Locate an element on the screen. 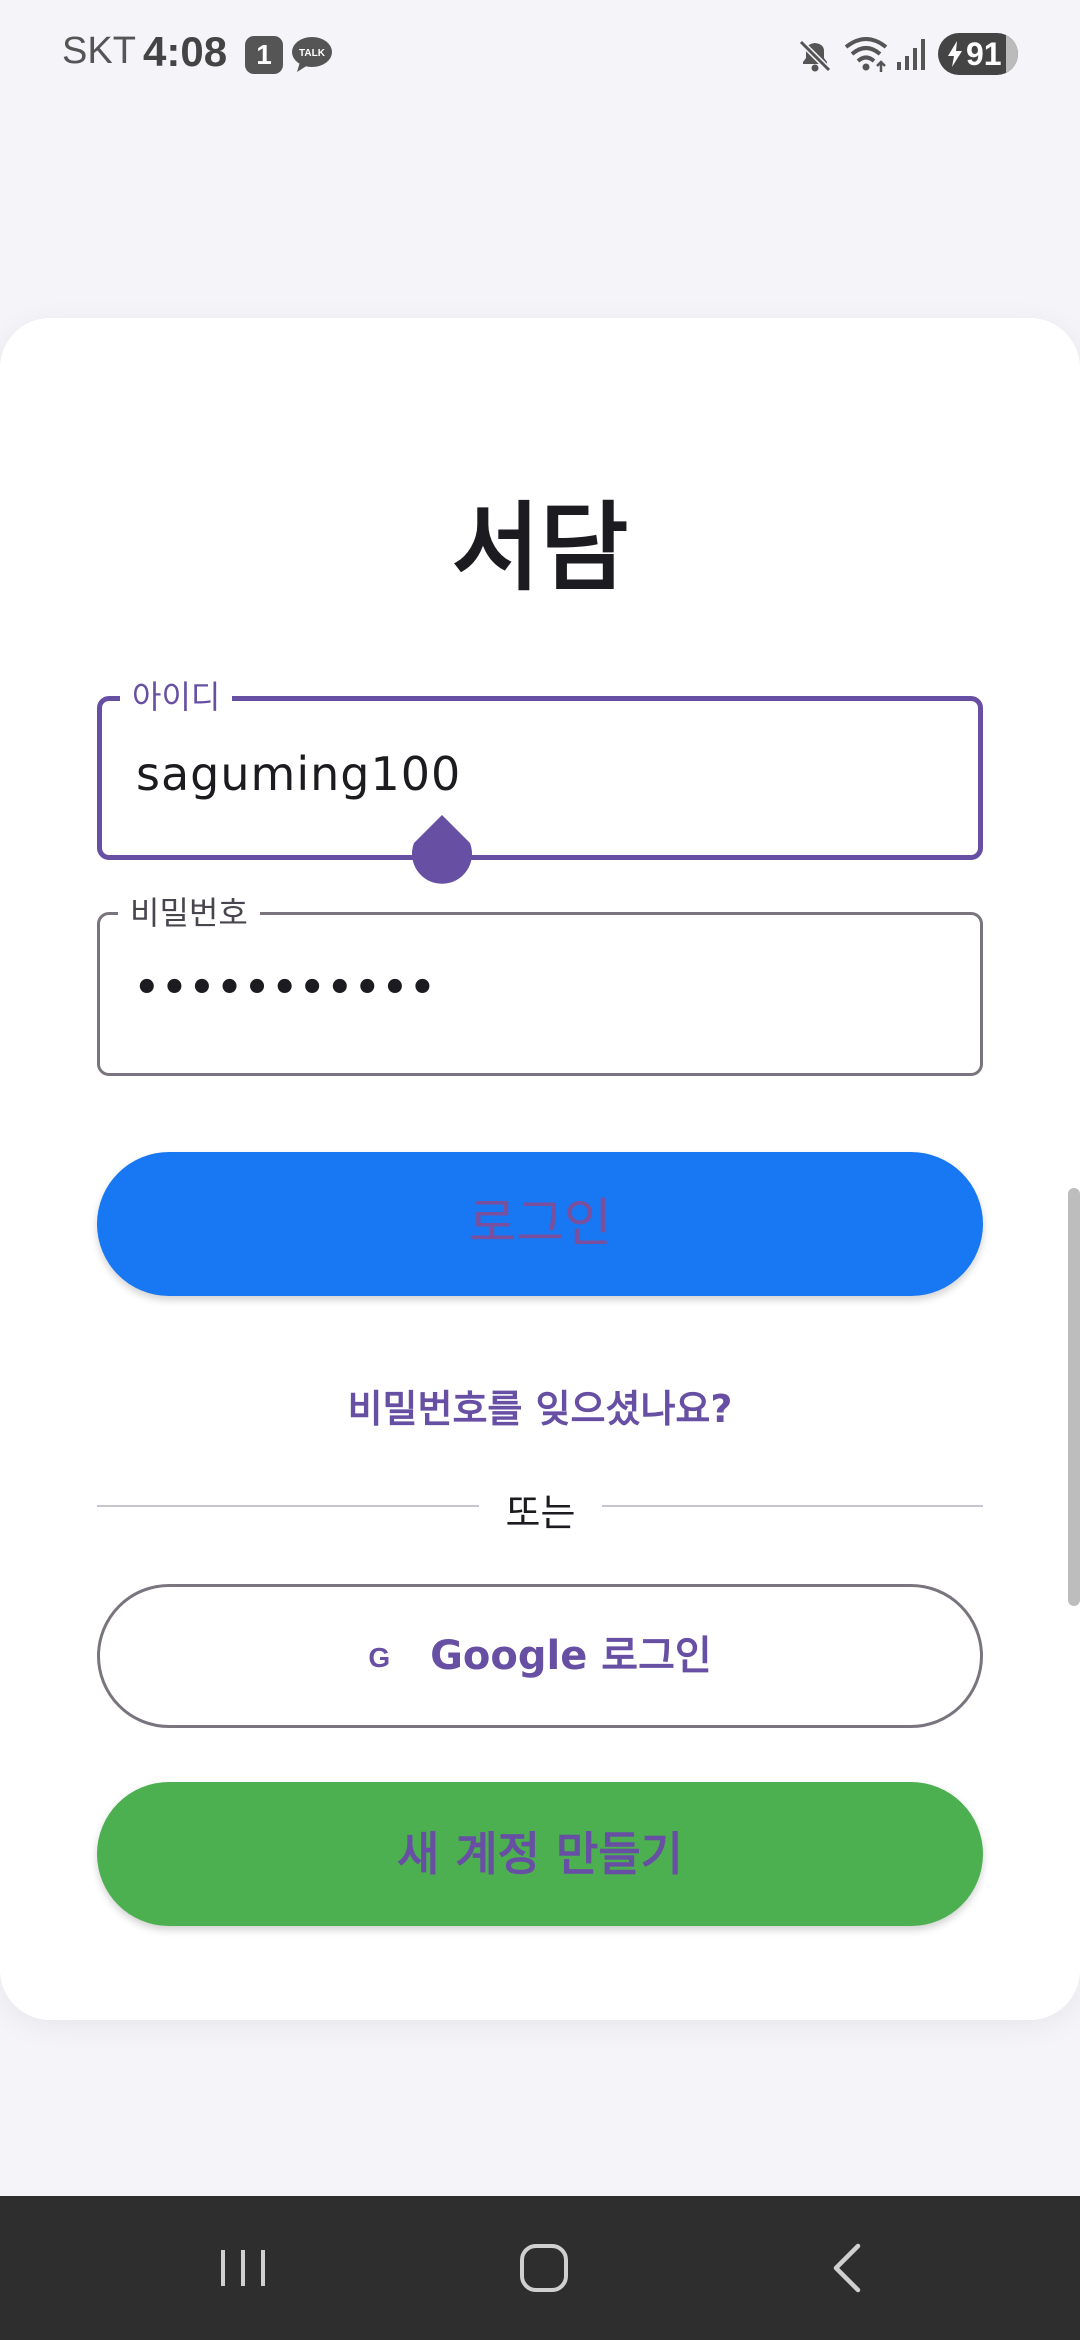  talk-icon-label: TALK is located at coordinates (312, 53).